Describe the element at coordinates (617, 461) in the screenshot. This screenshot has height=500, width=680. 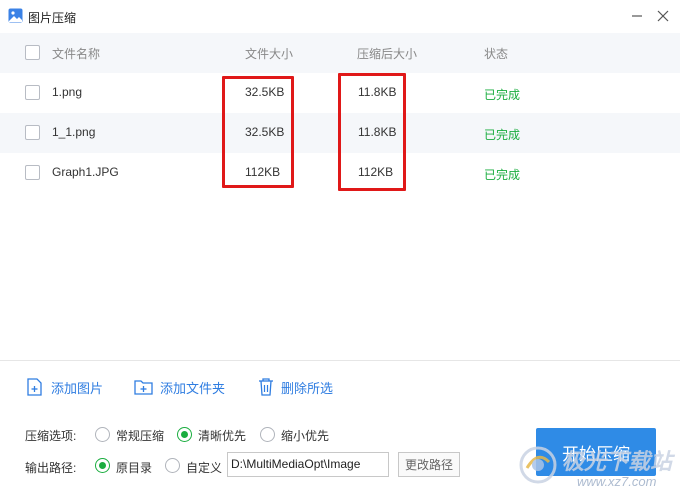
I see `watermark-title: 极光下载站` at that location.